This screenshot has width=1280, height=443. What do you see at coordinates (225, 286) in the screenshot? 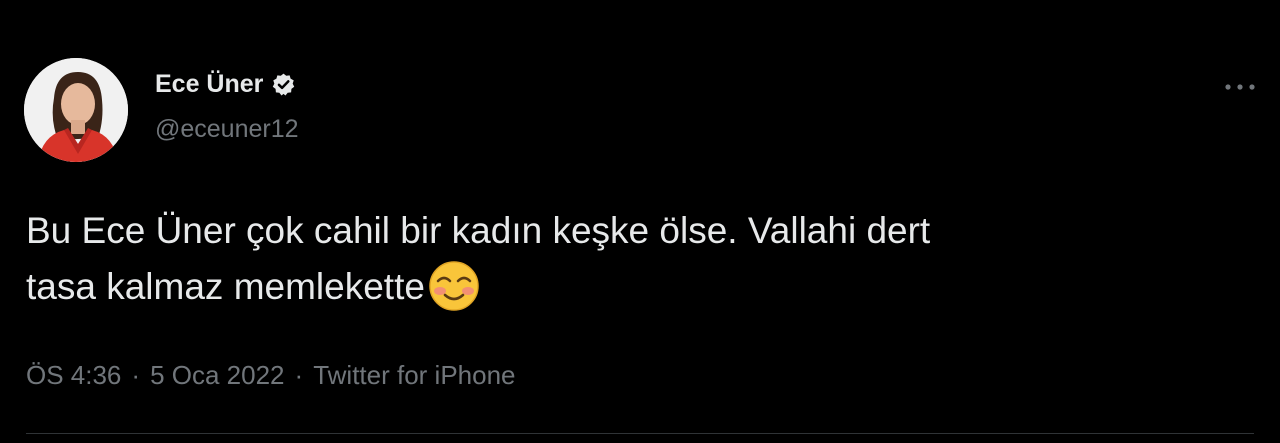
I see `tweet-text-line-2-text: tasa kalmaz memlekette` at bounding box center [225, 286].